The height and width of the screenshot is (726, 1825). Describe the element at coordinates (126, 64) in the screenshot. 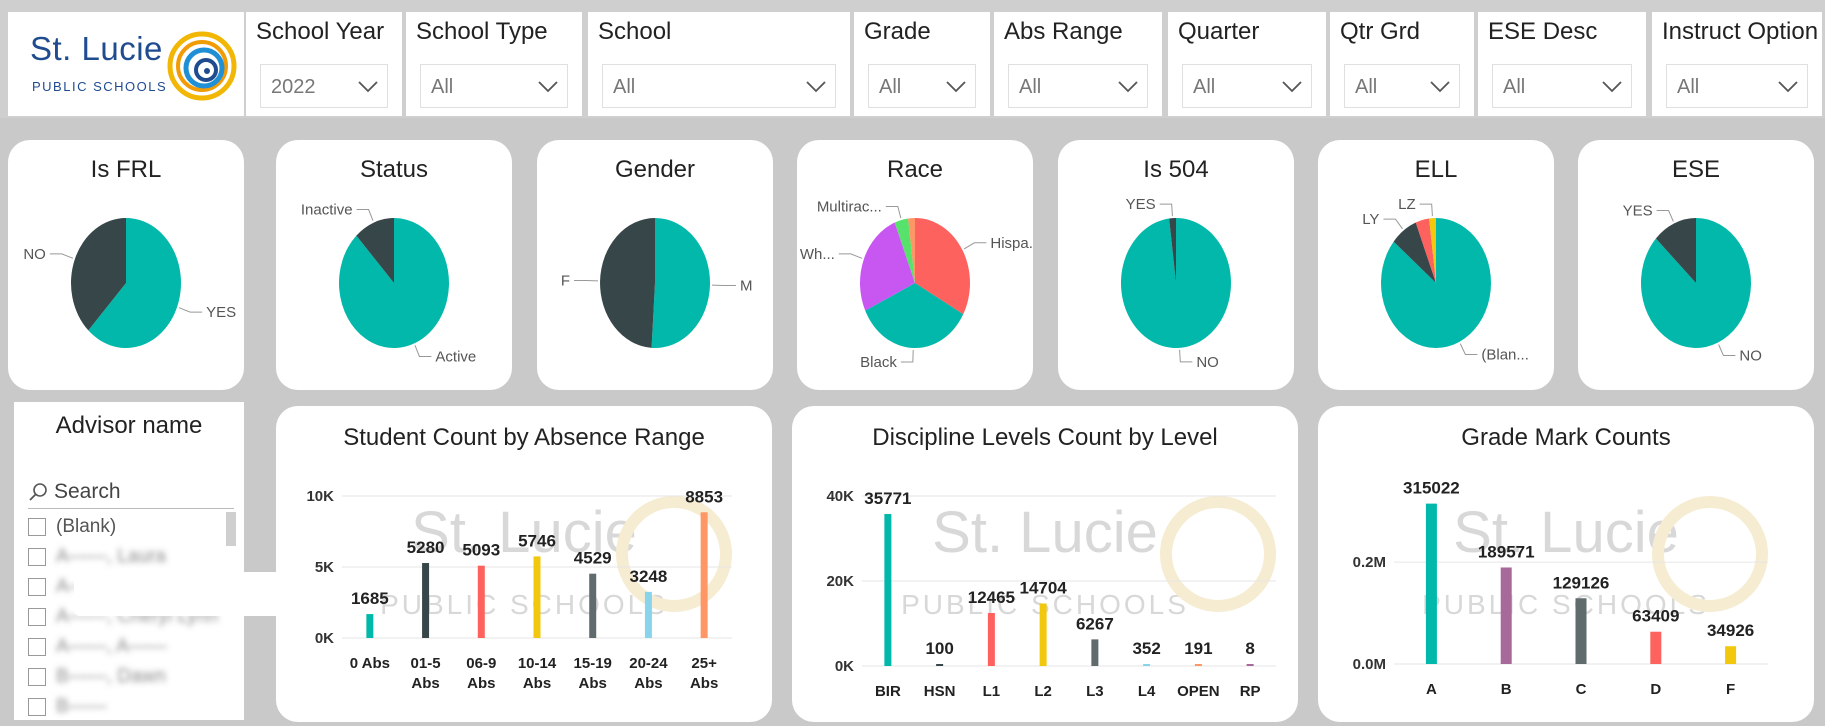

I see `school-logo: St. Lucie PUBLIC SCHOOLS` at that location.